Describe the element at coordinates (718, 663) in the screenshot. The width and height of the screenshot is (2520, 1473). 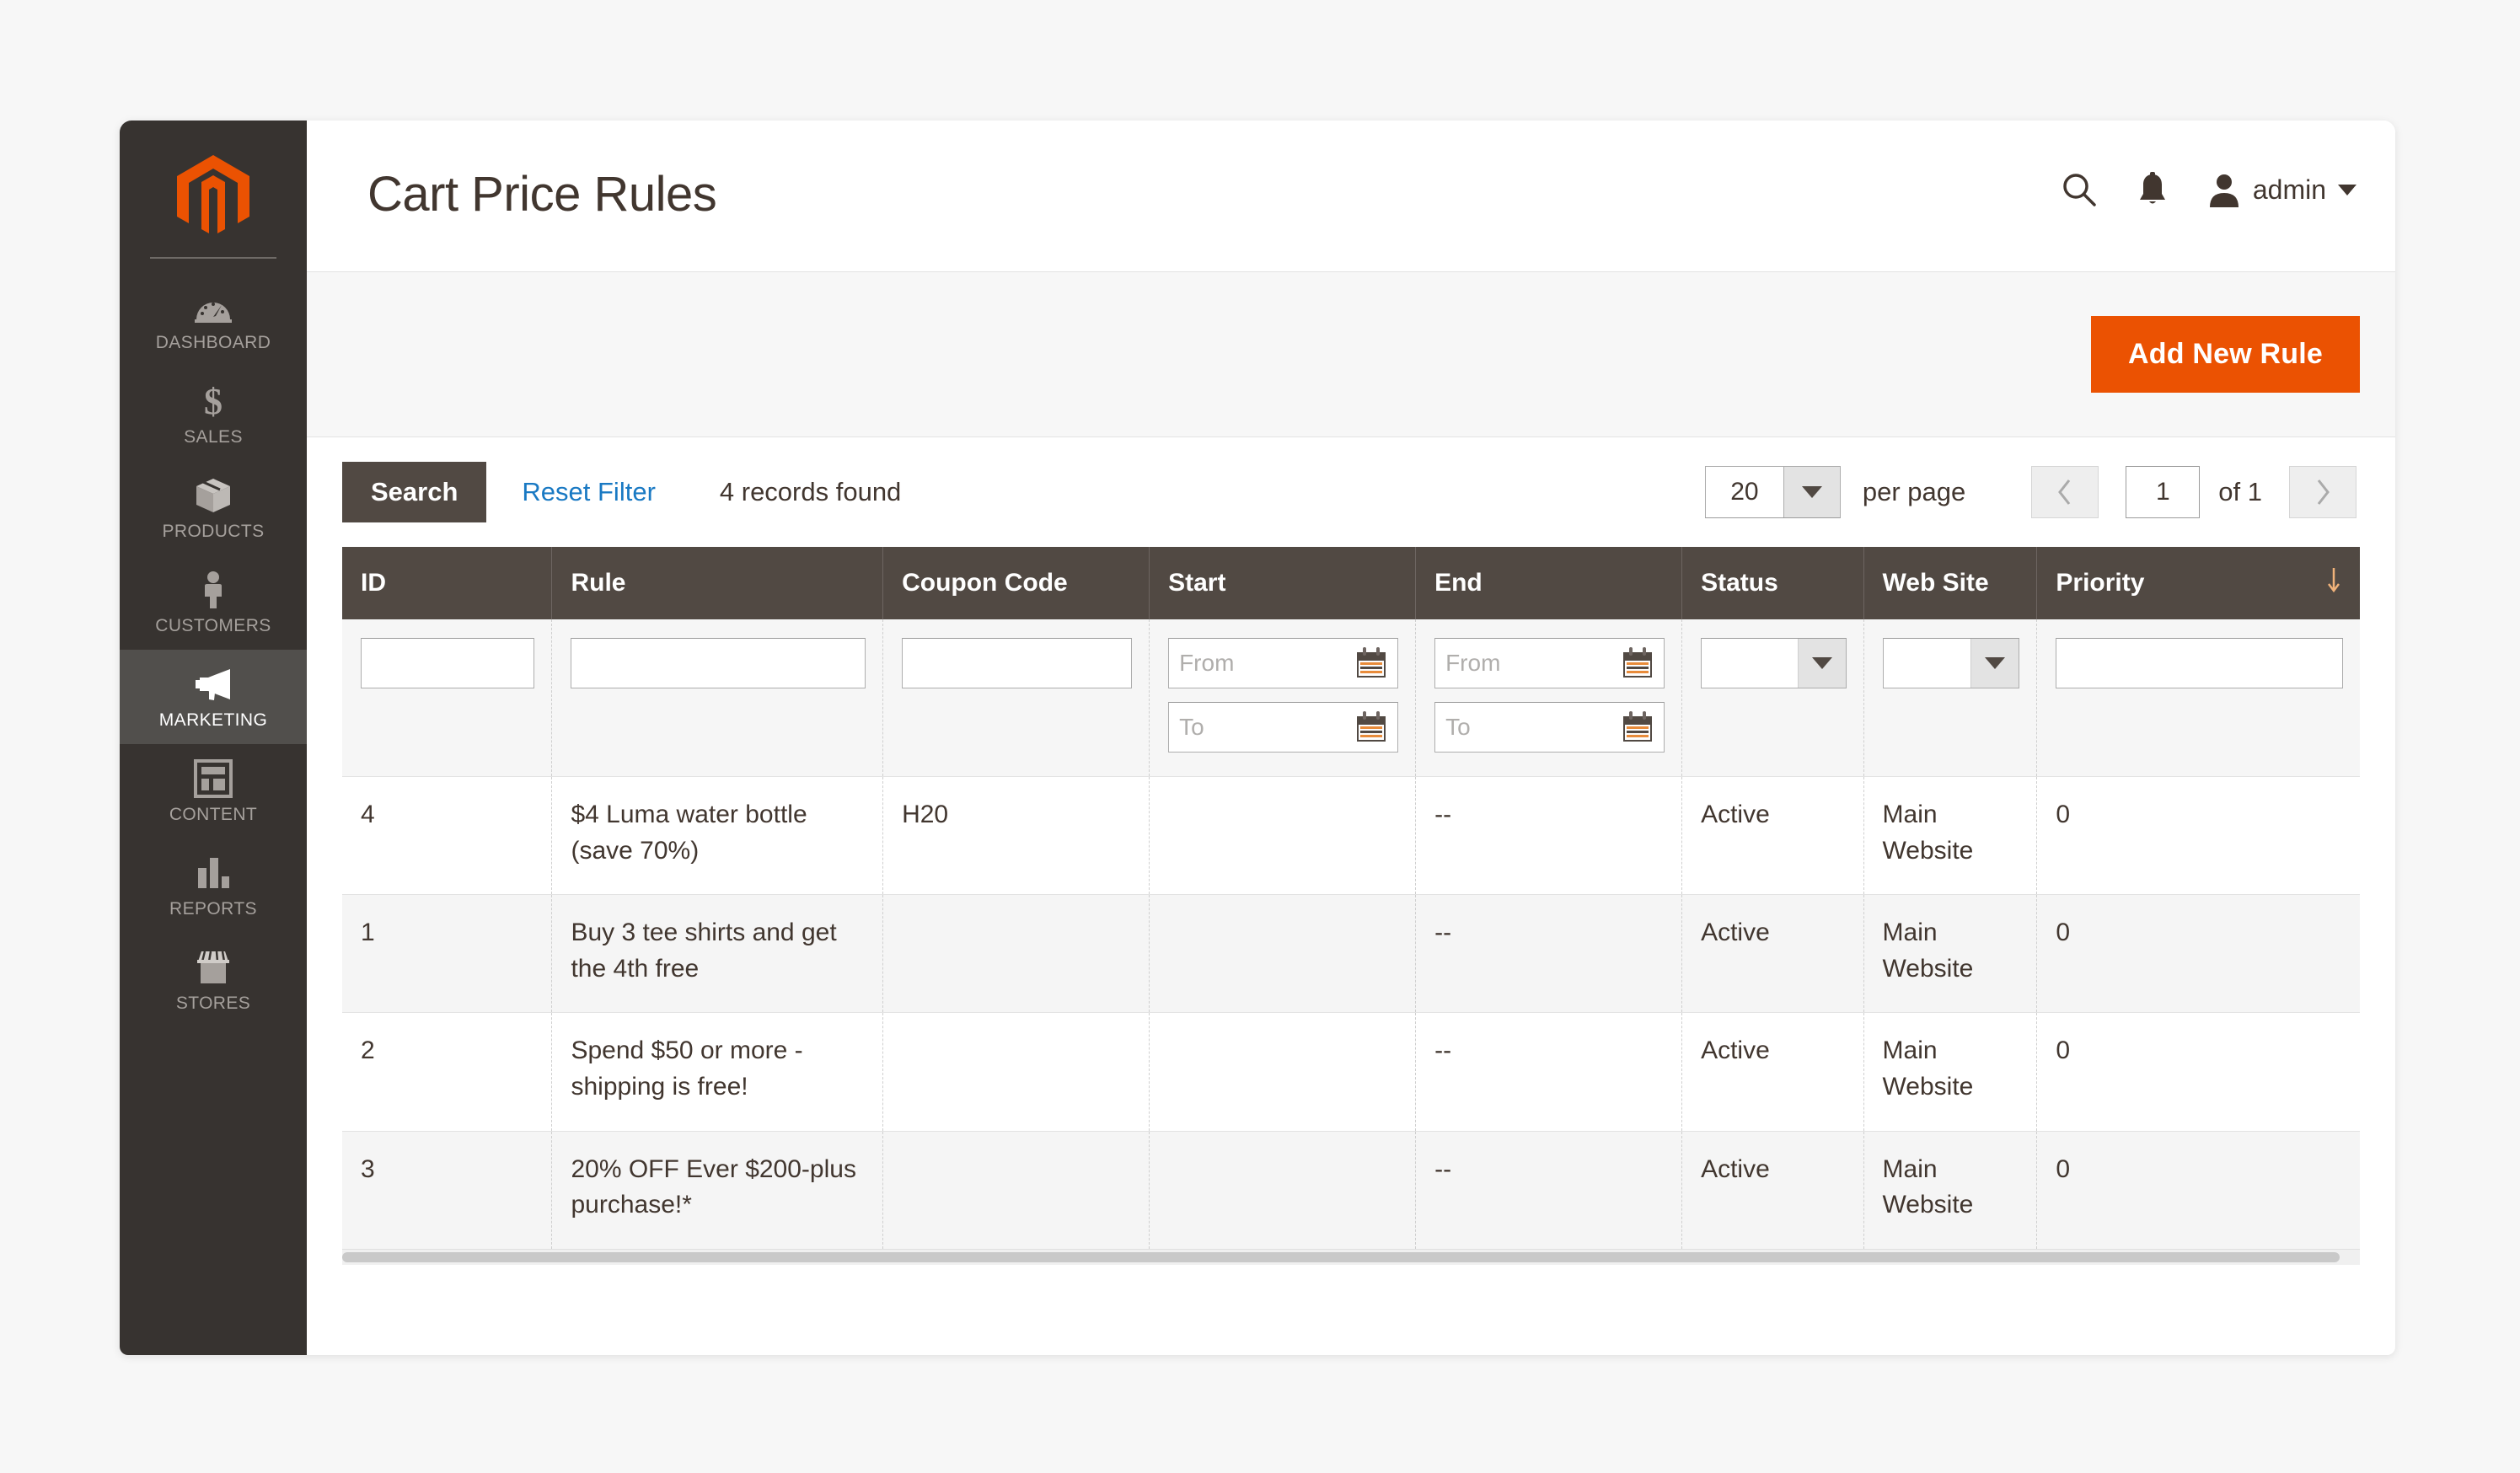
I see `filter-input-rule` at that location.